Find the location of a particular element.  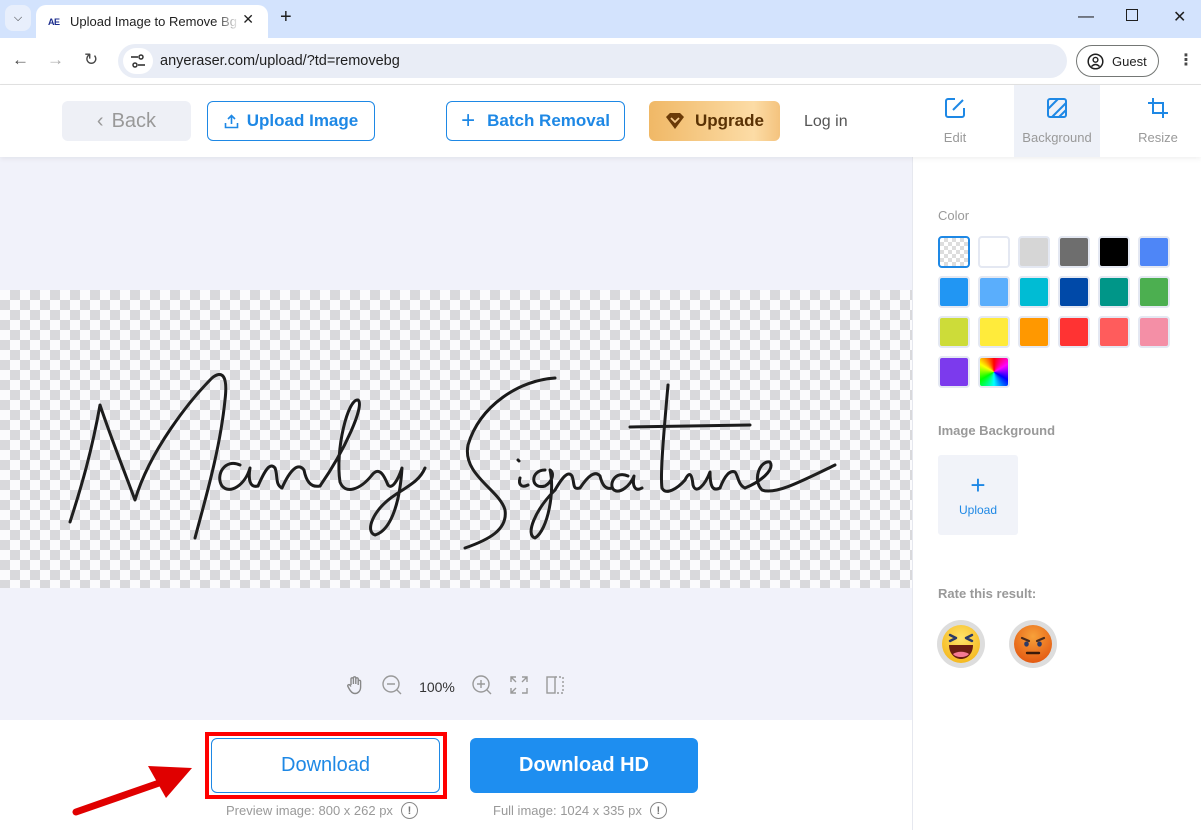

red-arrow-annotation is located at coordinates (132, 791).